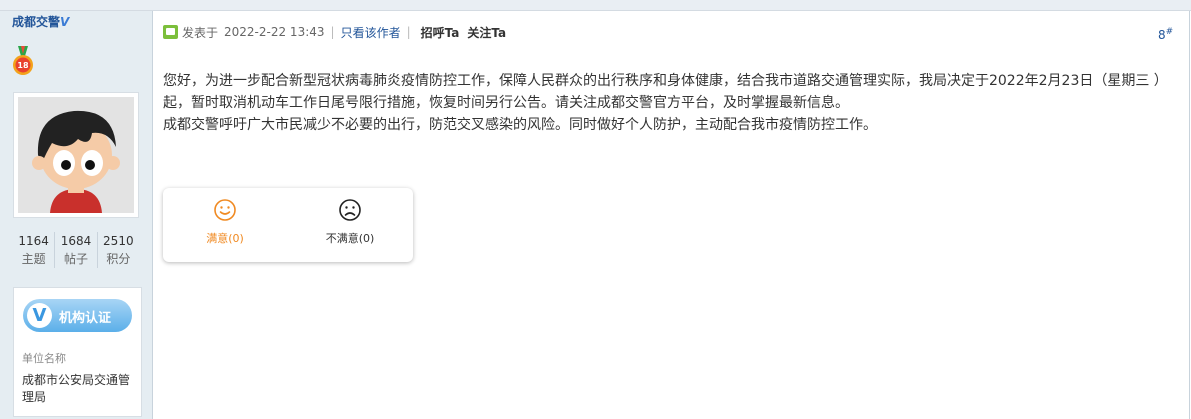 Image resolution: width=1191 pixels, height=419 pixels. I want to click on org-unit-label: 单位名称, so click(44, 358).